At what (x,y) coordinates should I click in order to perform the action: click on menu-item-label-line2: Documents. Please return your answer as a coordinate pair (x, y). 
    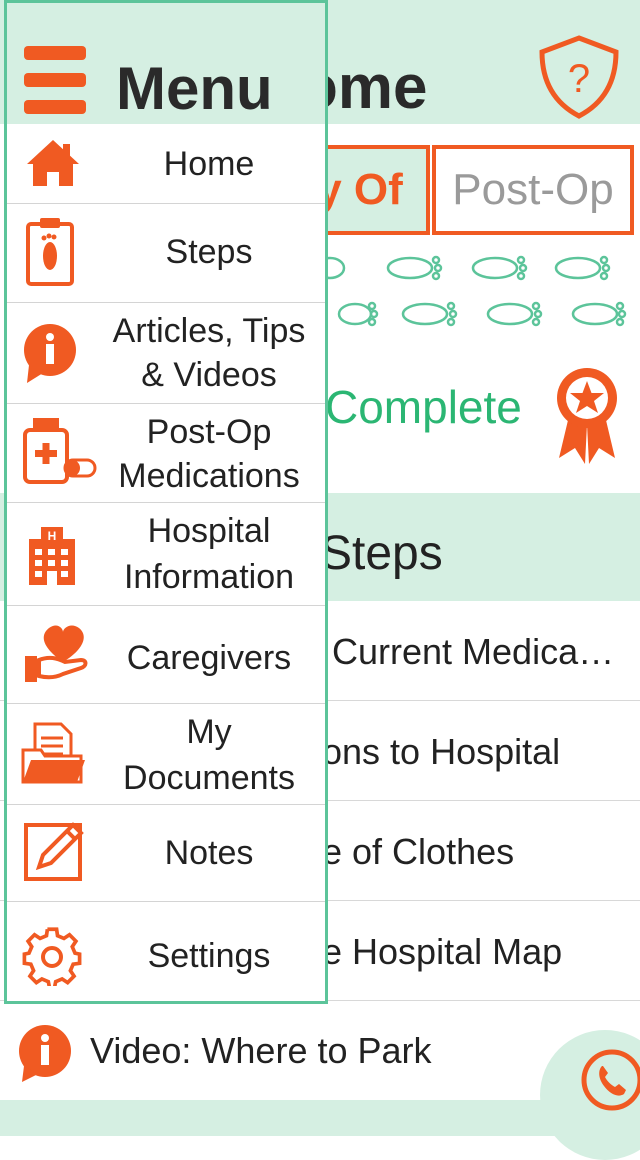
    Looking at the image, I should click on (209, 778).